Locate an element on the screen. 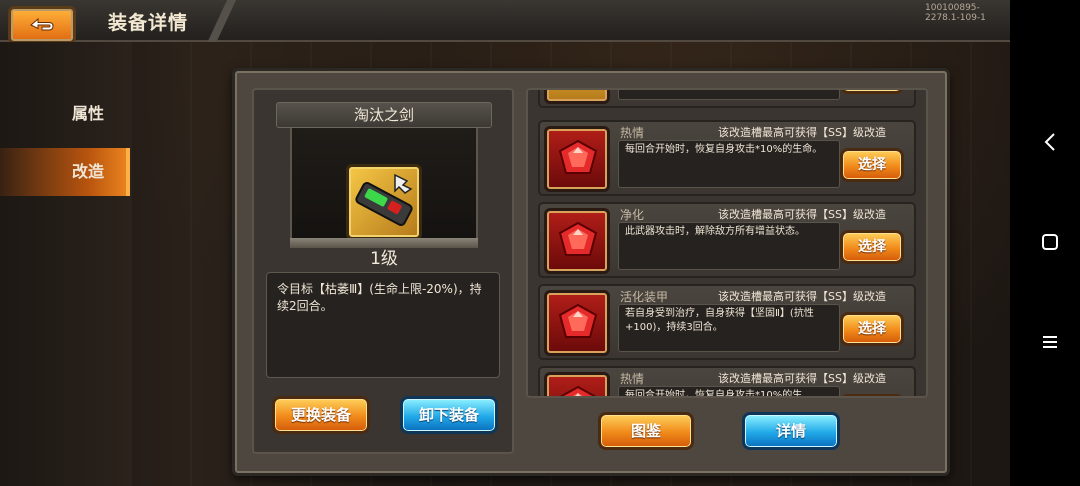 This screenshot has width=1080, height=486. chevron-left-icon is located at coordinates (1050, 142).